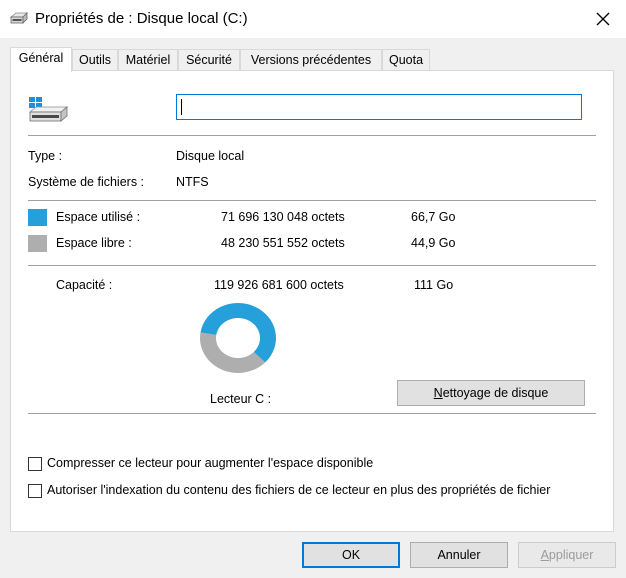 This screenshot has width=626, height=578. I want to click on apply-mnemonic: A, so click(544, 555).